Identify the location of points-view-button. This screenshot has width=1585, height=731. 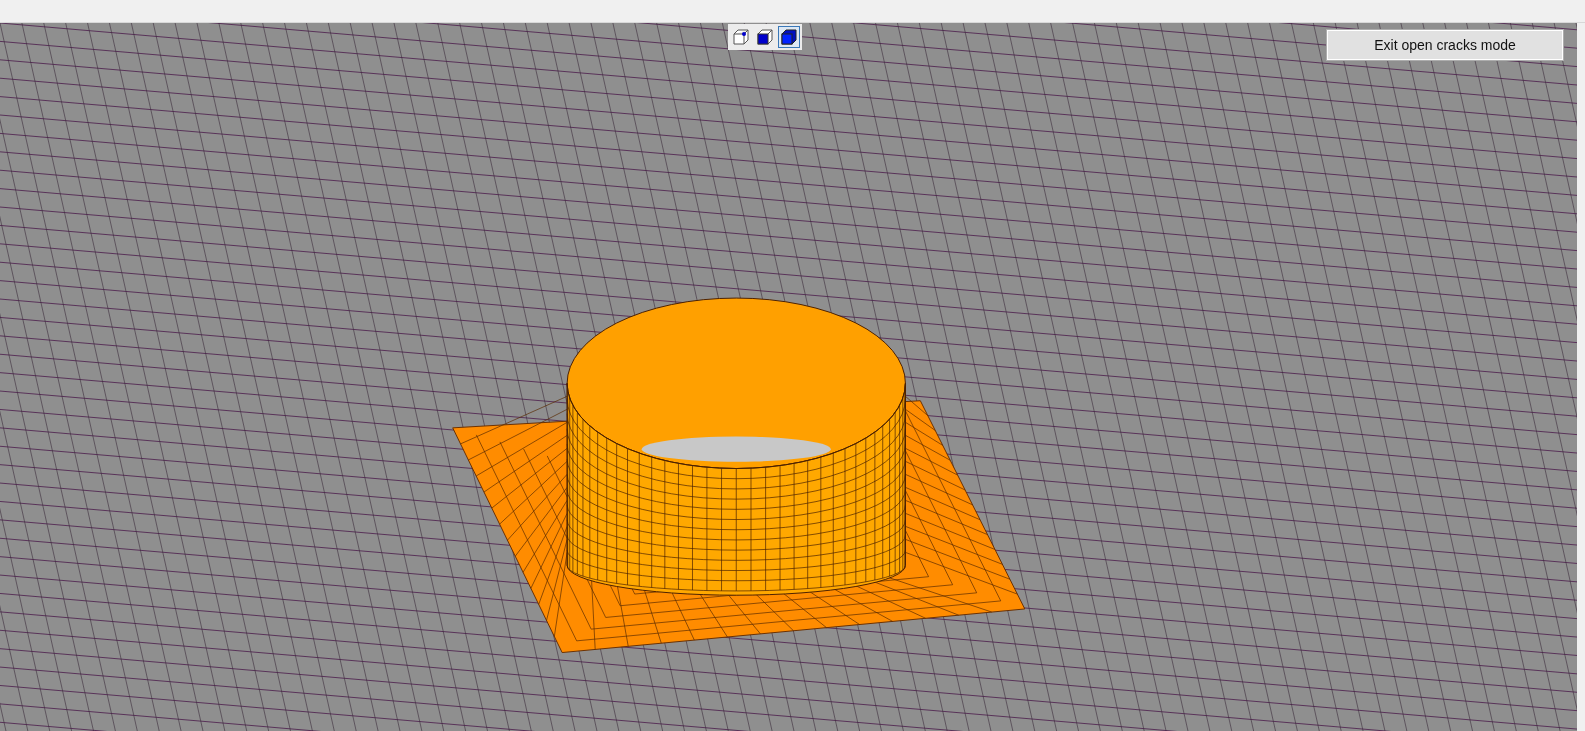
(741, 37).